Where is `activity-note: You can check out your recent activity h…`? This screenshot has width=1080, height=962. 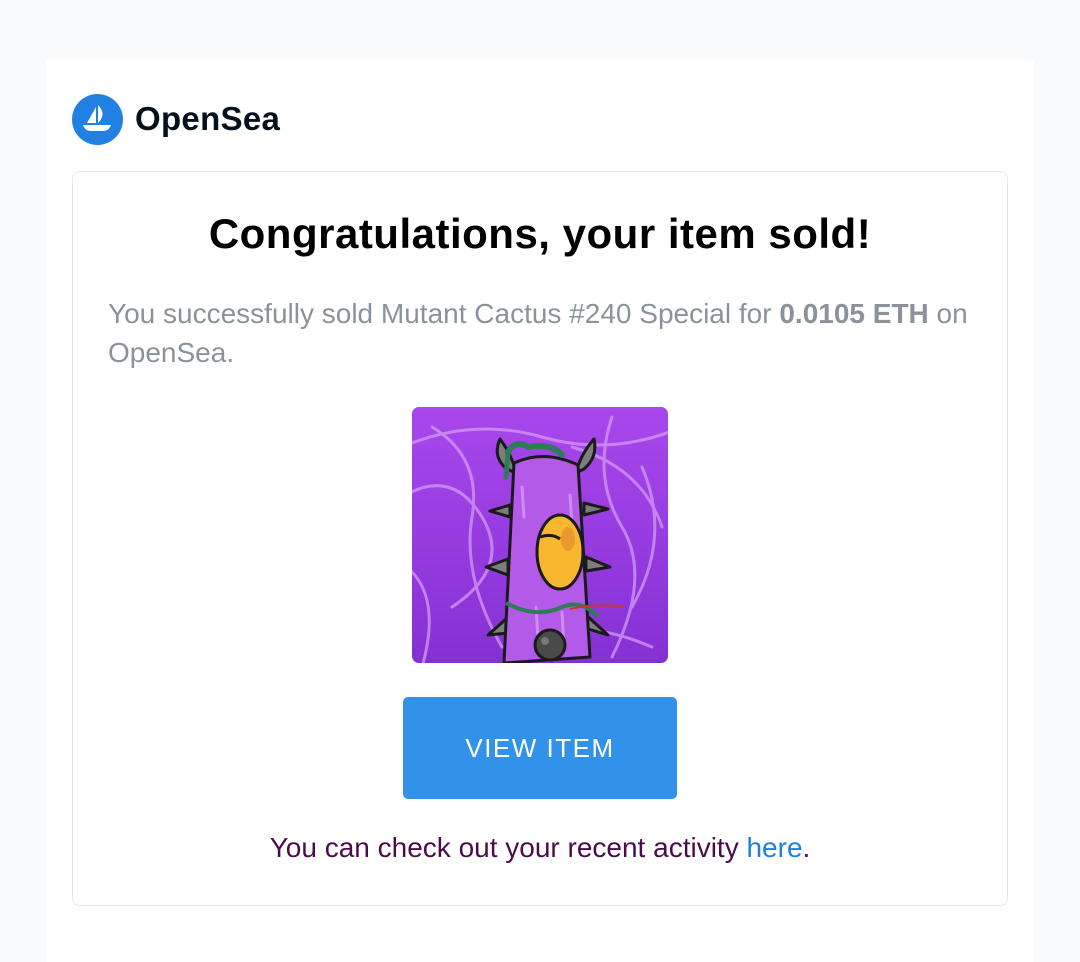 activity-note: You can check out your recent activity h… is located at coordinates (540, 848).